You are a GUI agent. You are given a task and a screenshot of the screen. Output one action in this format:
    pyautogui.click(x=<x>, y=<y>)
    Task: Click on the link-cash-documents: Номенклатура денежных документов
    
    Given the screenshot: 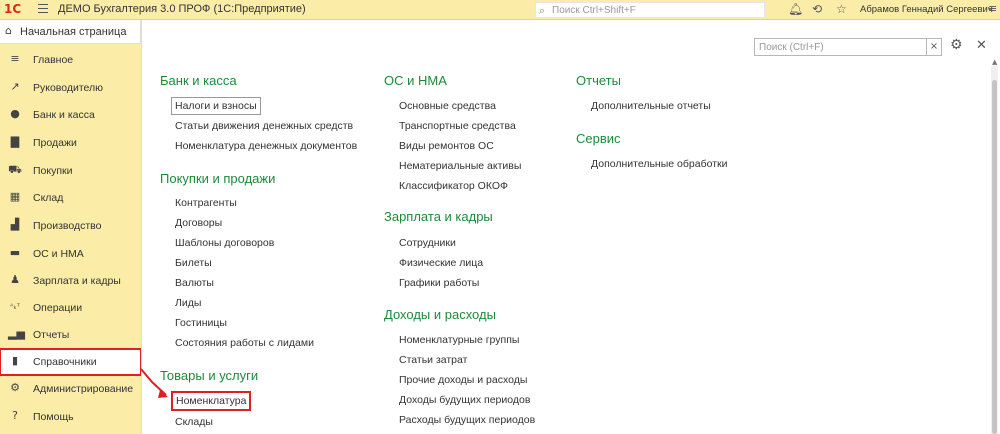 What is the action you would take?
    pyautogui.click(x=266, y=146)
    